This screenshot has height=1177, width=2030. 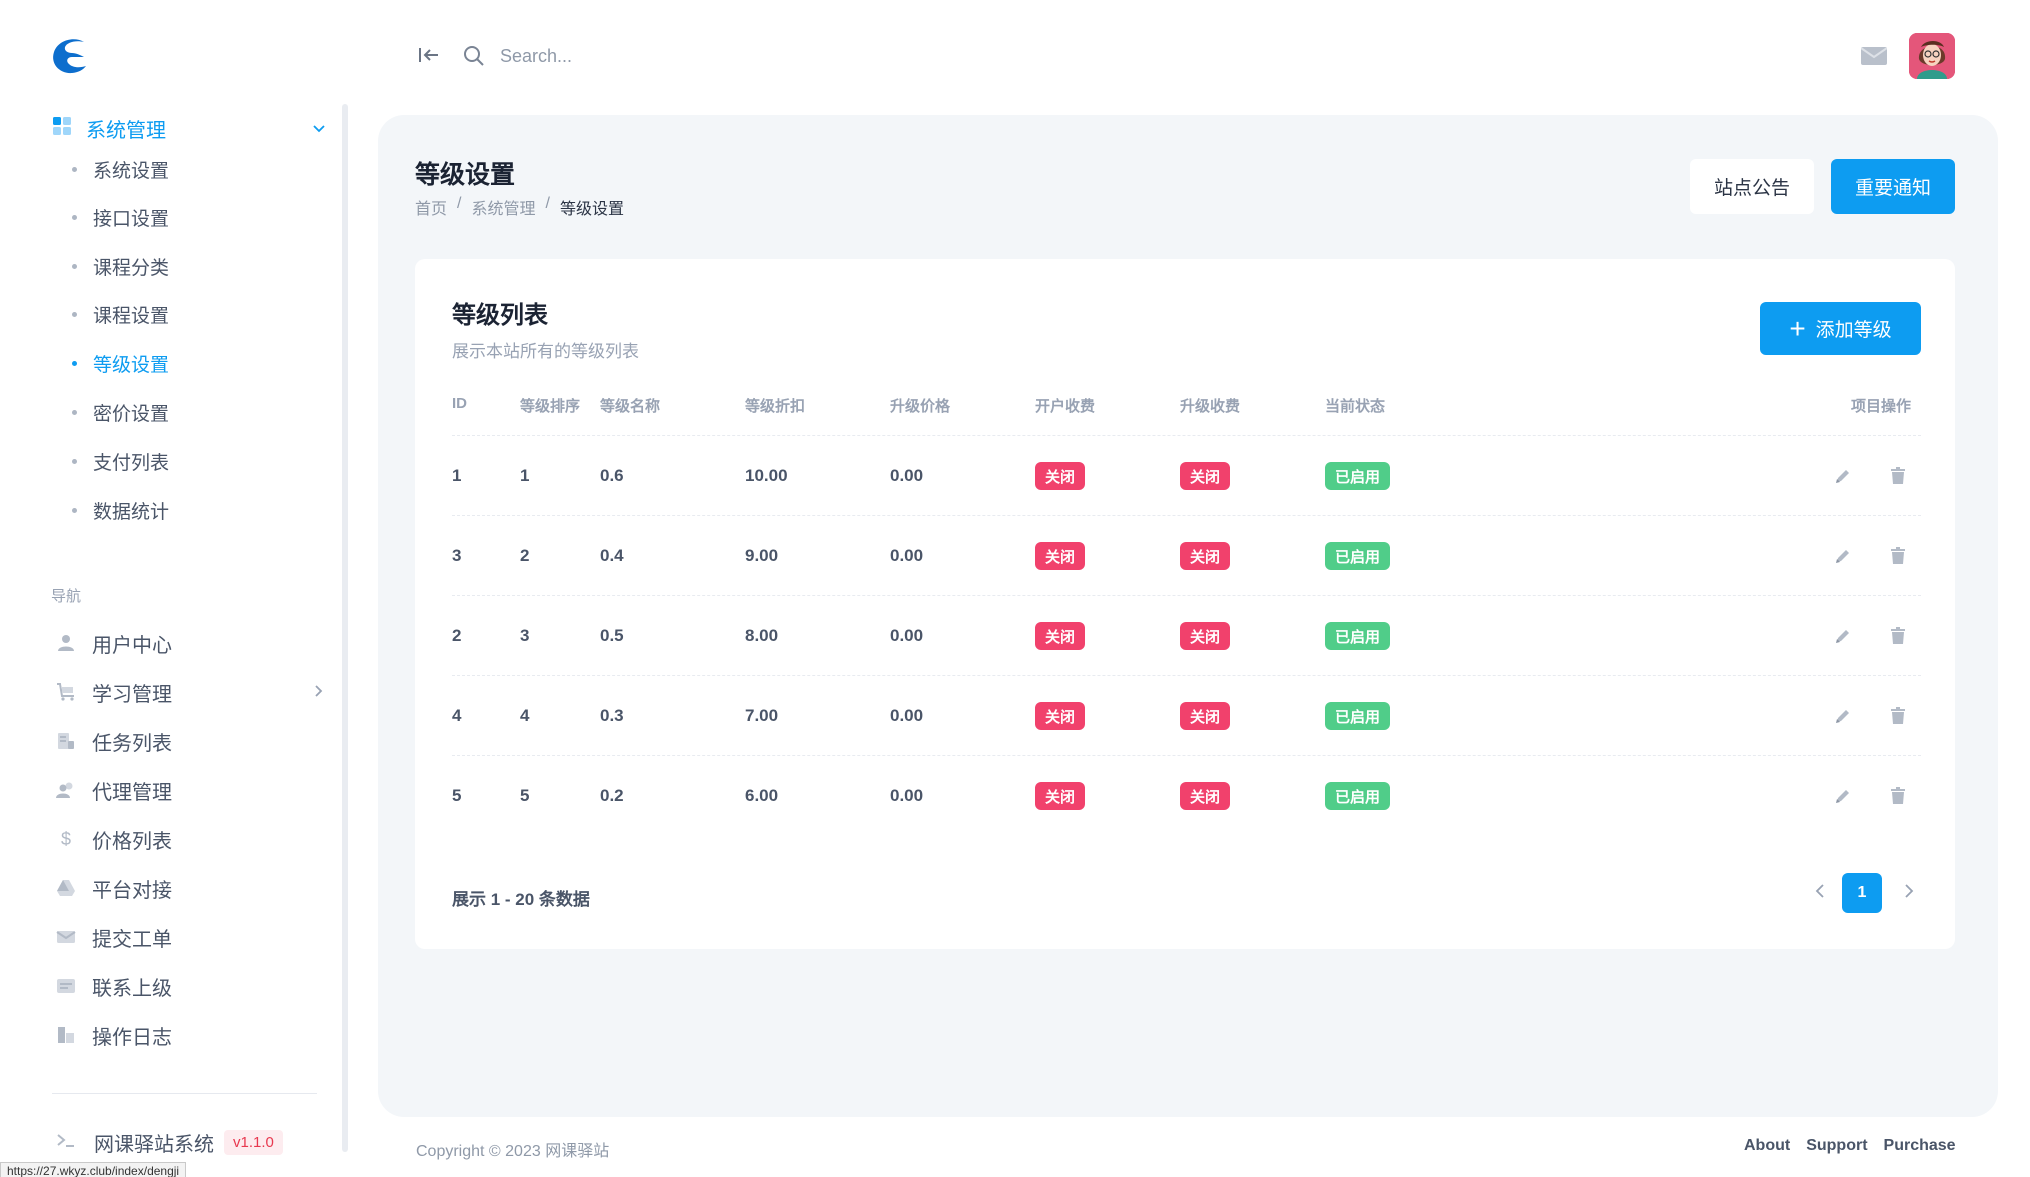 What do you see at coordinates (1920, 1146) in the screenshot?
I see `footer-link-purchase: Purchase` at bounding box center [1920, 1146].